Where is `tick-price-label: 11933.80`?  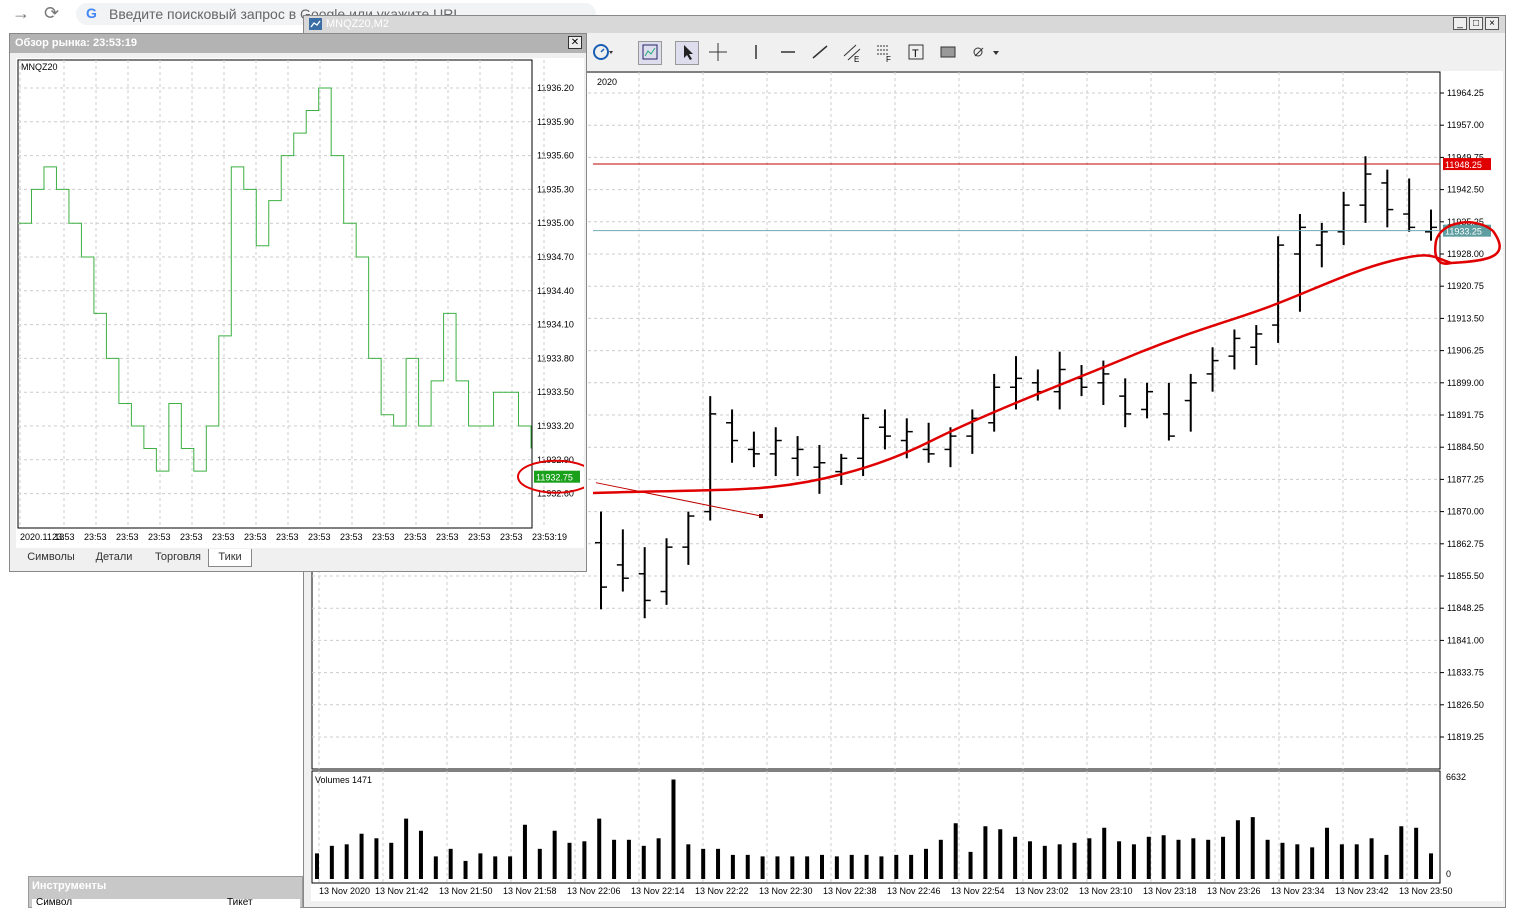
tick-price-label: 11933.80 is located at coordinates (555, 358).